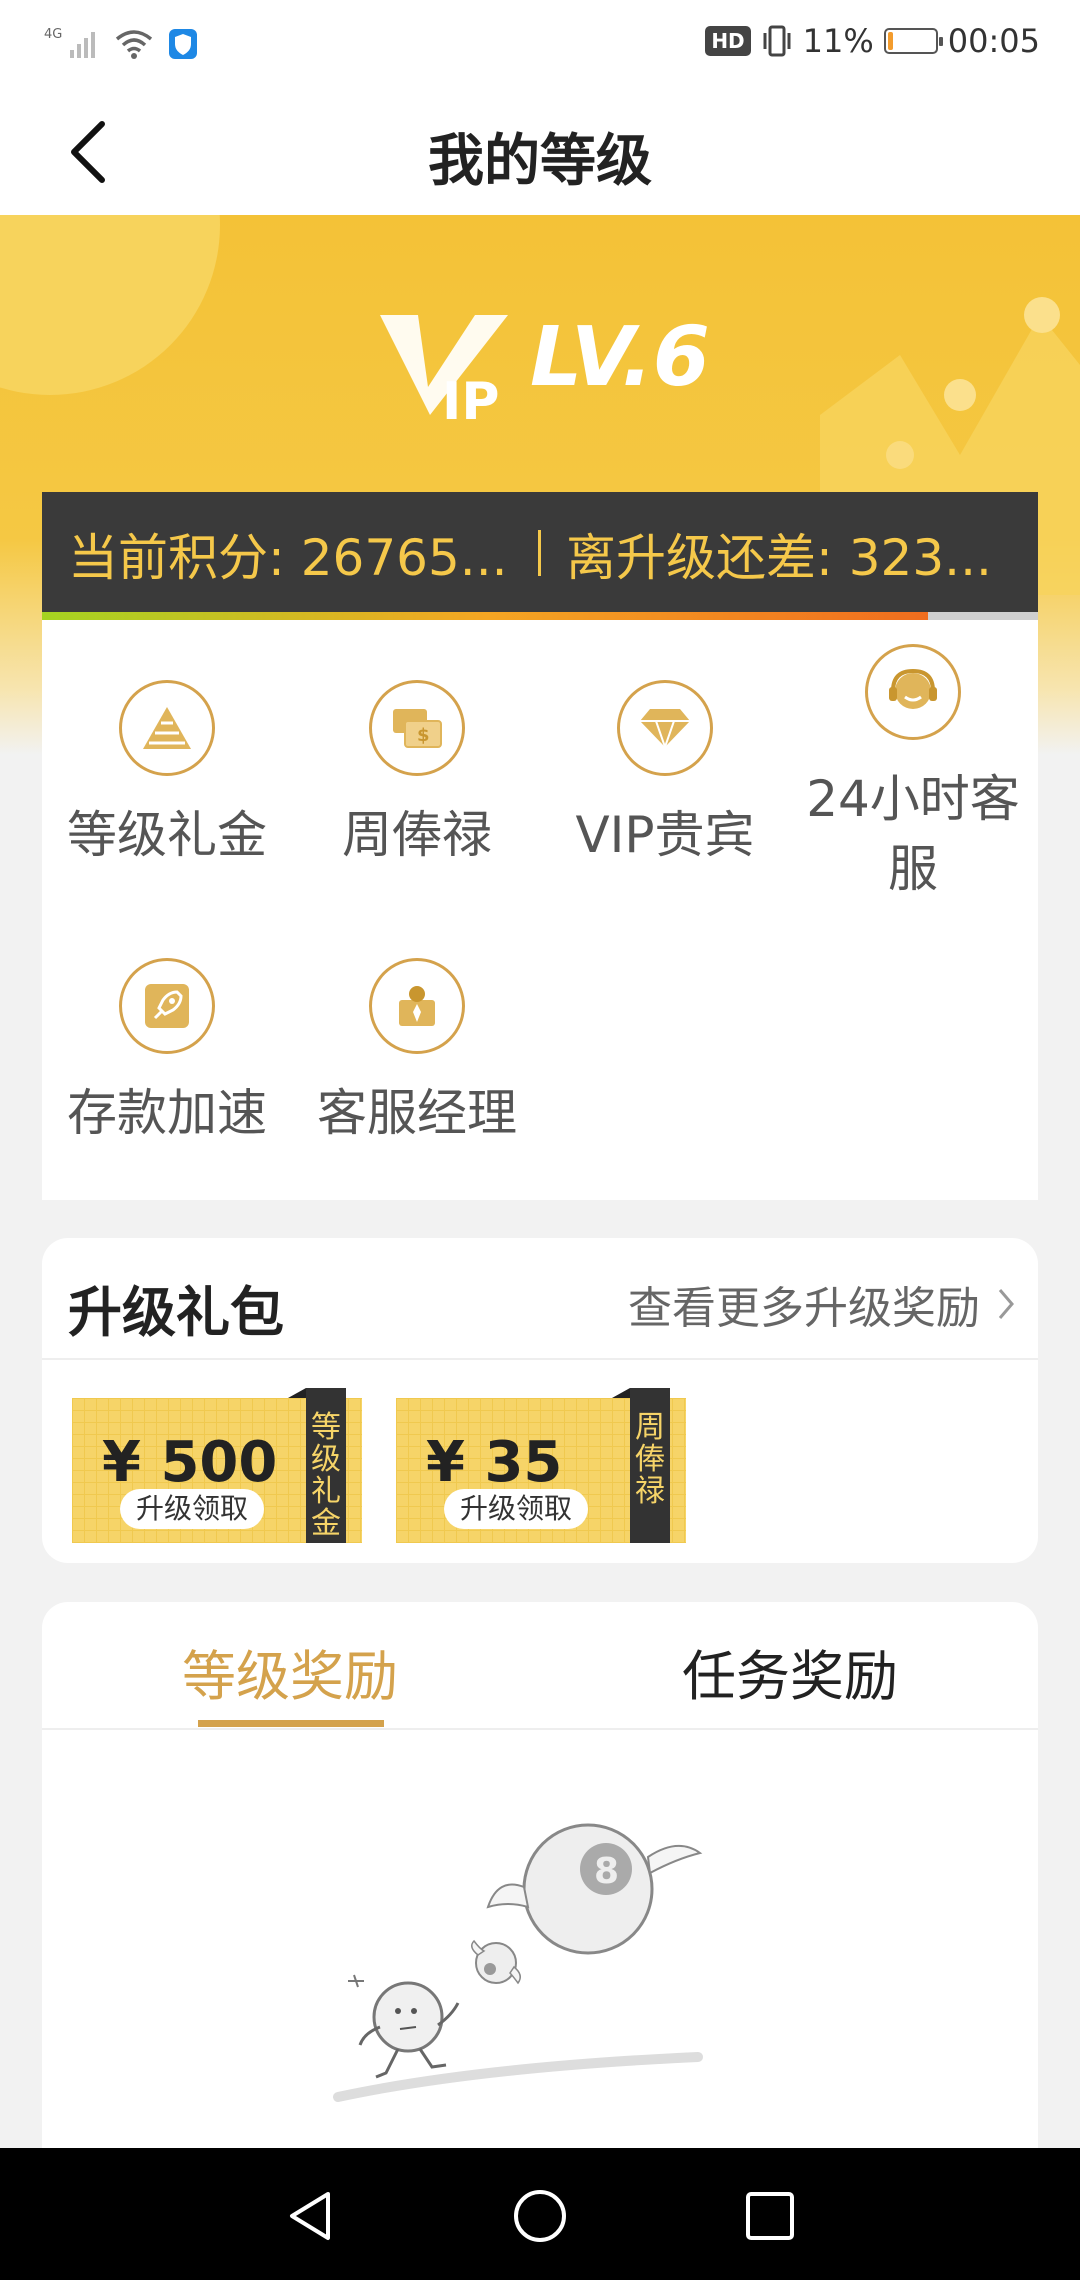 The width and height of the screenshot is (1080, 2280). What do you see at coordinates (665, 728) in the screenshot?
I see `diamond-icon` at bounding box center [665, 728].